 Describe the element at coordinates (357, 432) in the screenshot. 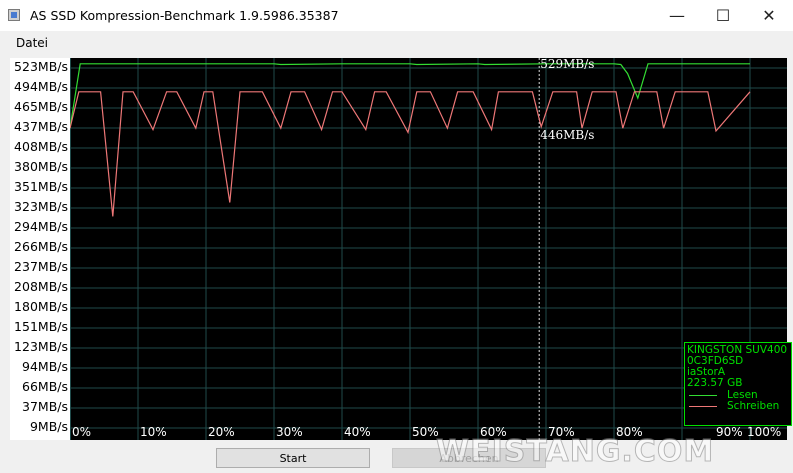

I see `x-tick-label: 40%` at that location.